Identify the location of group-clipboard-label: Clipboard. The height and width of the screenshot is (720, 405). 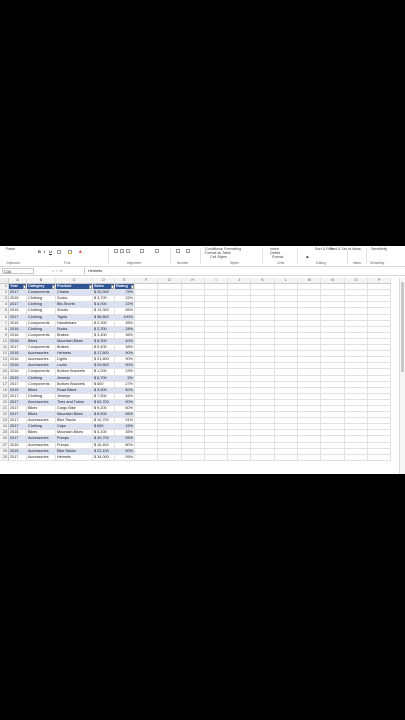
(13, 263).